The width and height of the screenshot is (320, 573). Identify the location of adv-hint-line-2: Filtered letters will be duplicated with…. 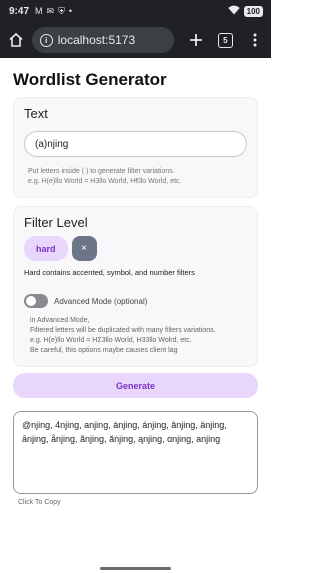
(123, 330).